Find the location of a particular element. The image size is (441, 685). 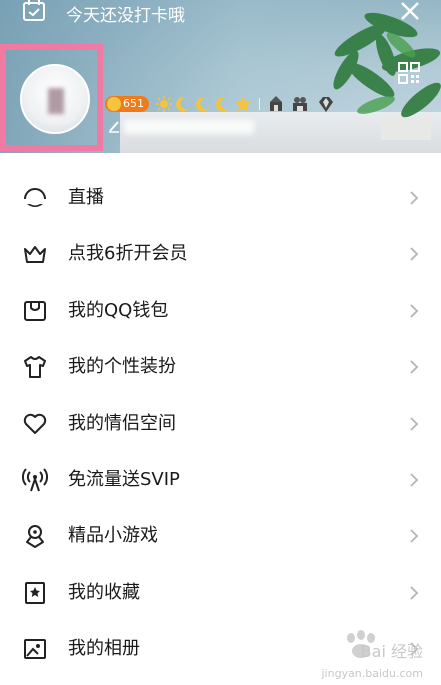

checkin-prompt: 今天还没打卡哦 is located at coordinates (125, 13).